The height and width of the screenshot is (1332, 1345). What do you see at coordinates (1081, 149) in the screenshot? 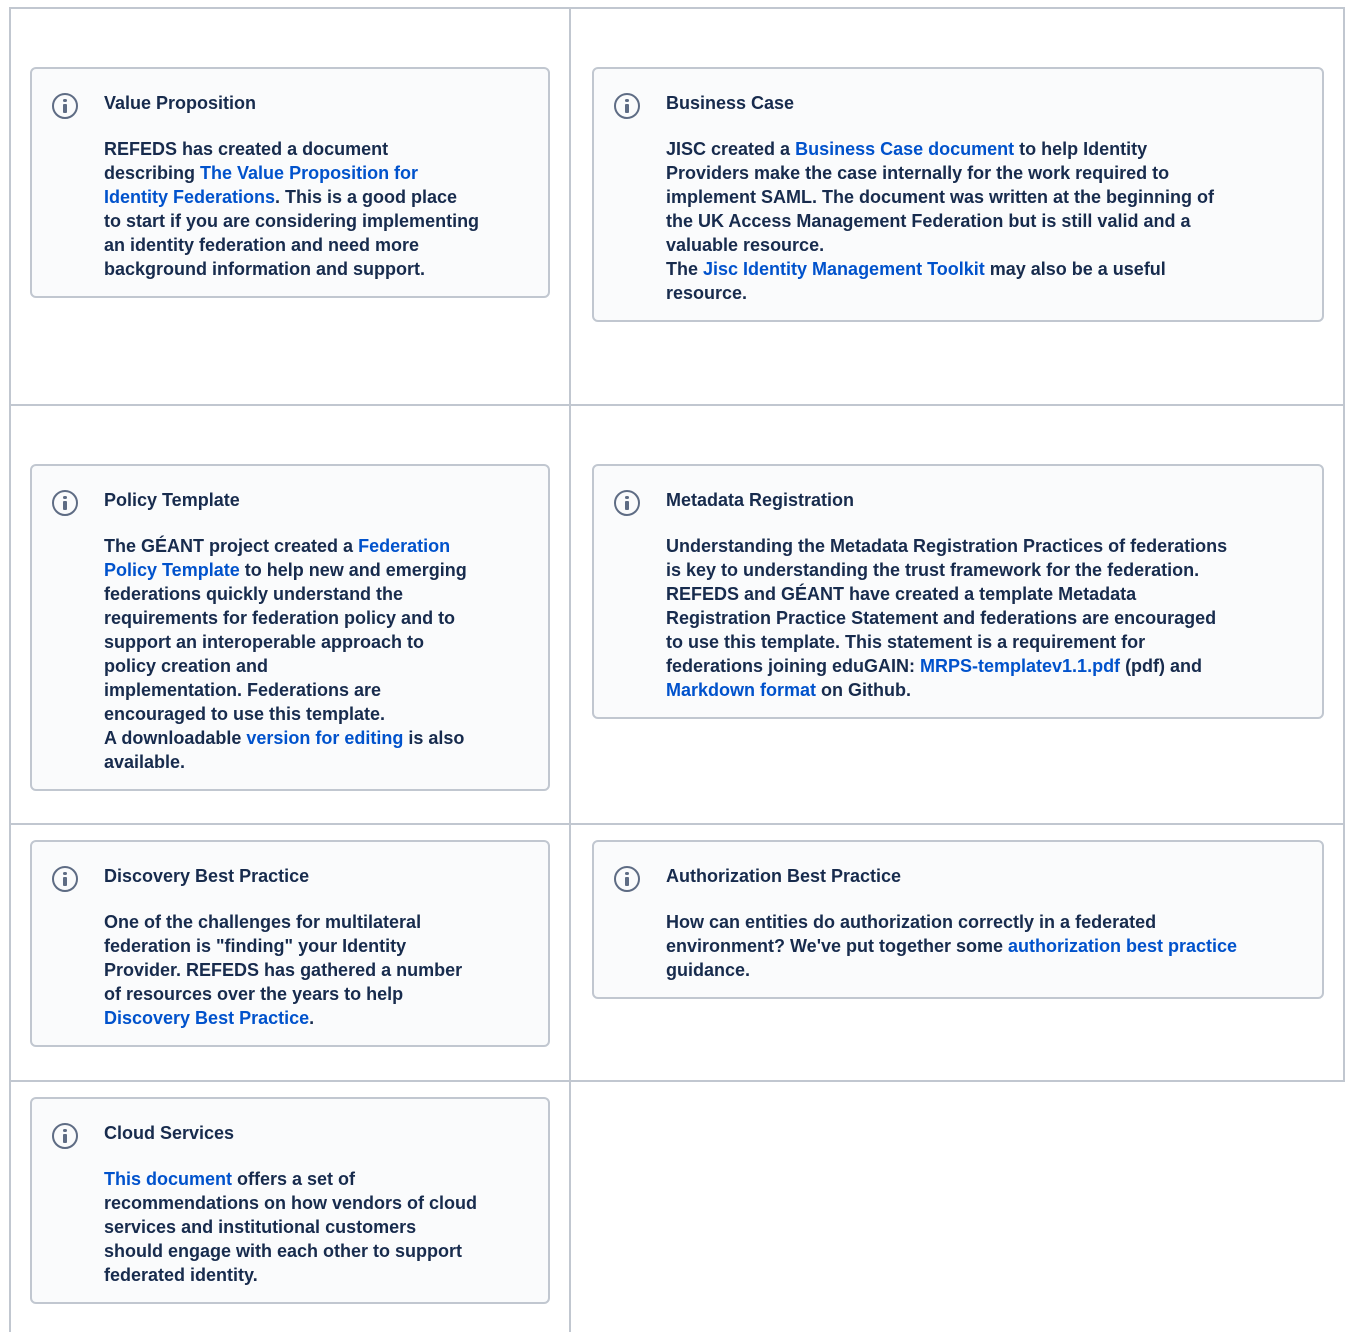
I see `body-text: to help Identity` at bounding box center [1081, 149].